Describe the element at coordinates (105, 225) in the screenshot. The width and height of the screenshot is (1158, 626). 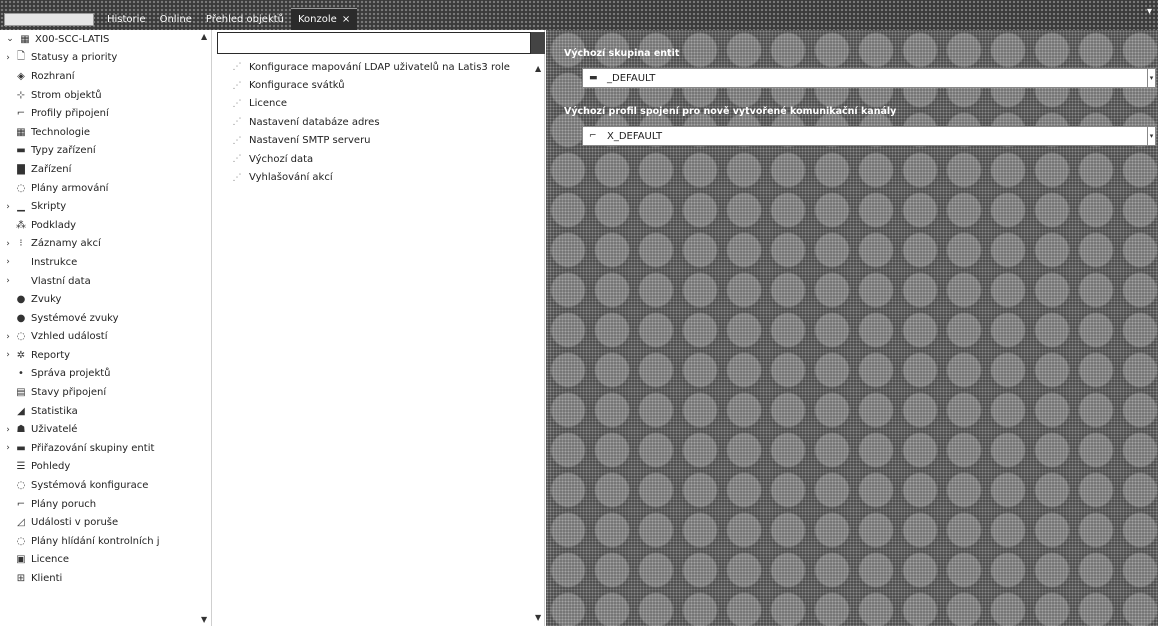
I see `tree-item: ⁂ Podklady` at that location.